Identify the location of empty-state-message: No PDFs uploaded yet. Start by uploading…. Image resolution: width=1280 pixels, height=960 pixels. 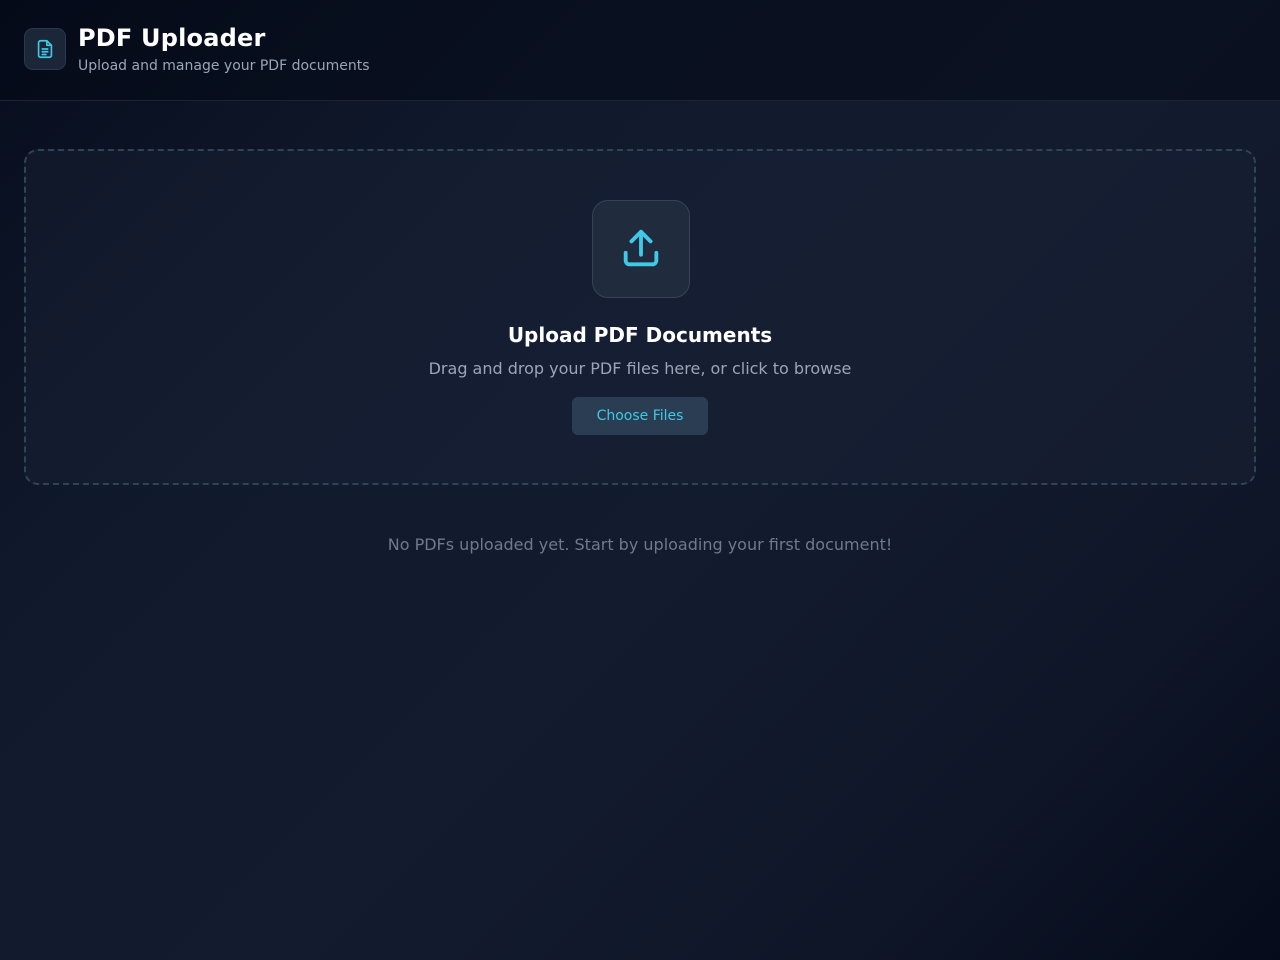
(640, 544).